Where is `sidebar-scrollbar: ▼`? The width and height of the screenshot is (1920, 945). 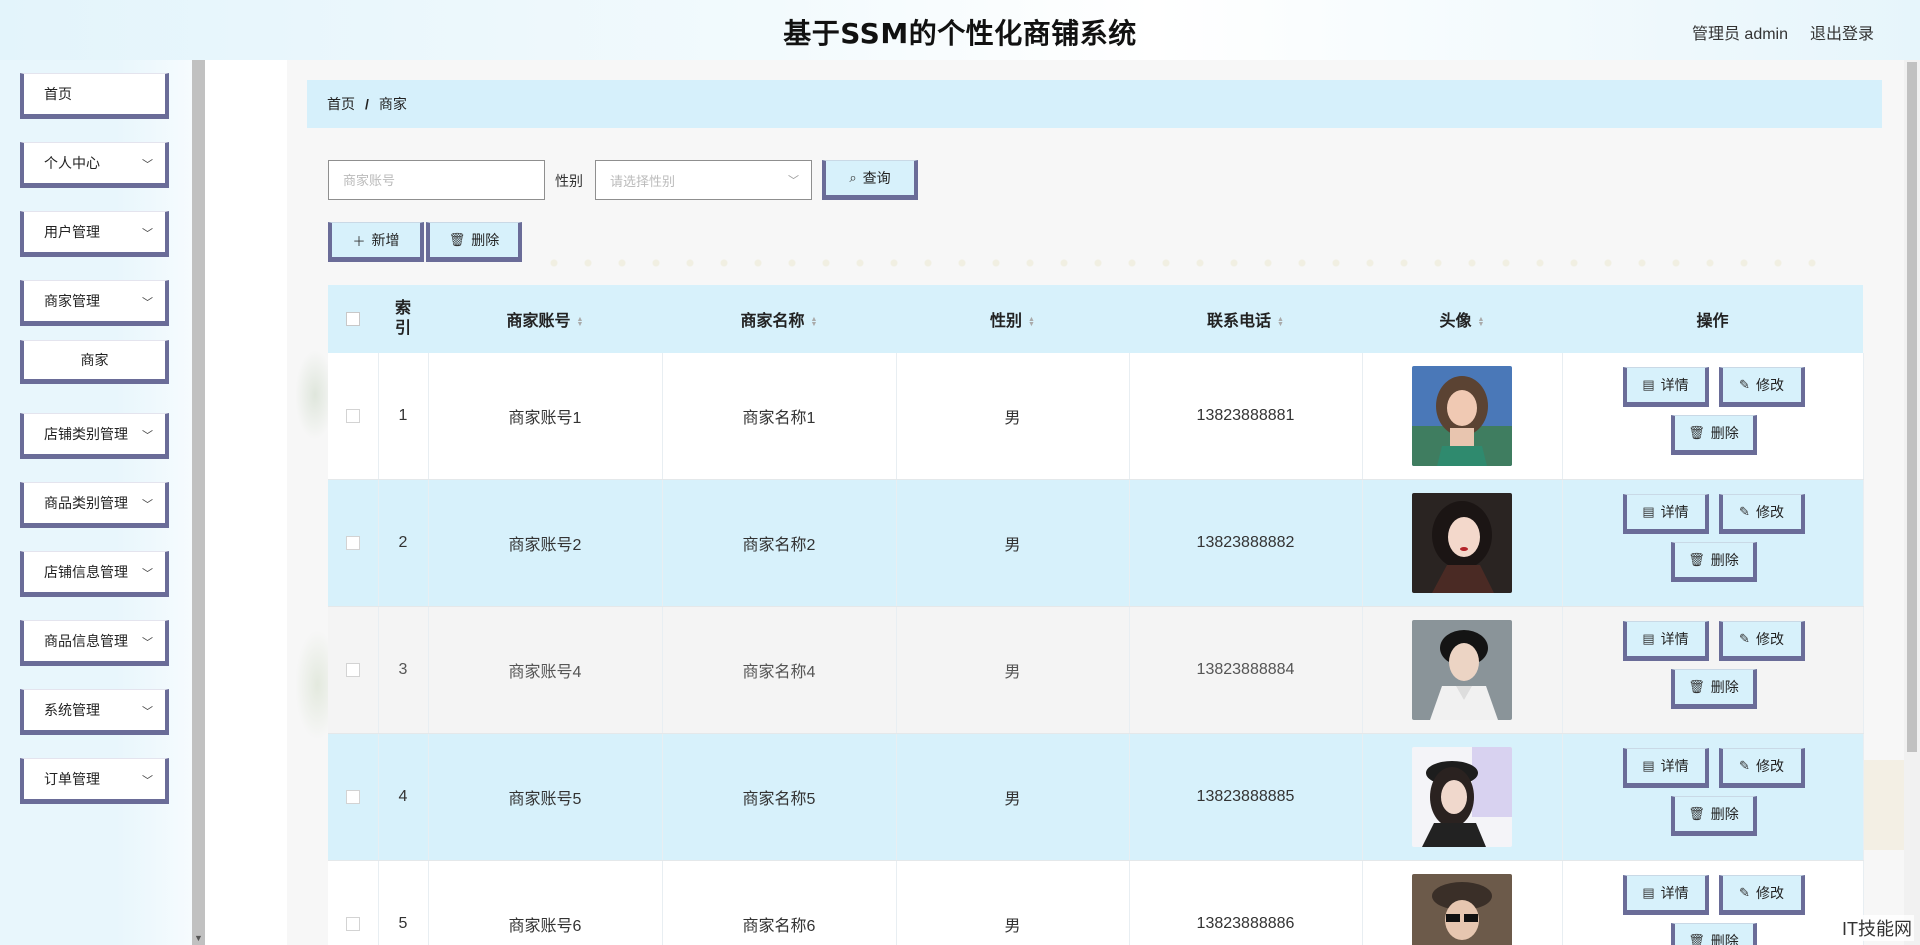
sidebar-scrollbar: ▼ is located at coordinates (198, 502).